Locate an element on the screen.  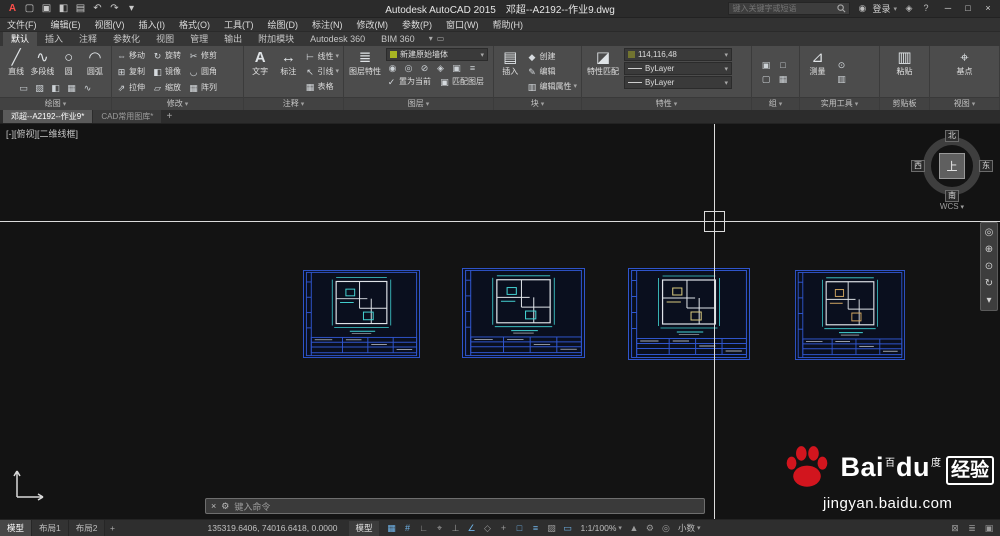
ortho-icon: ⊥ is located at coordinates (456, 528).